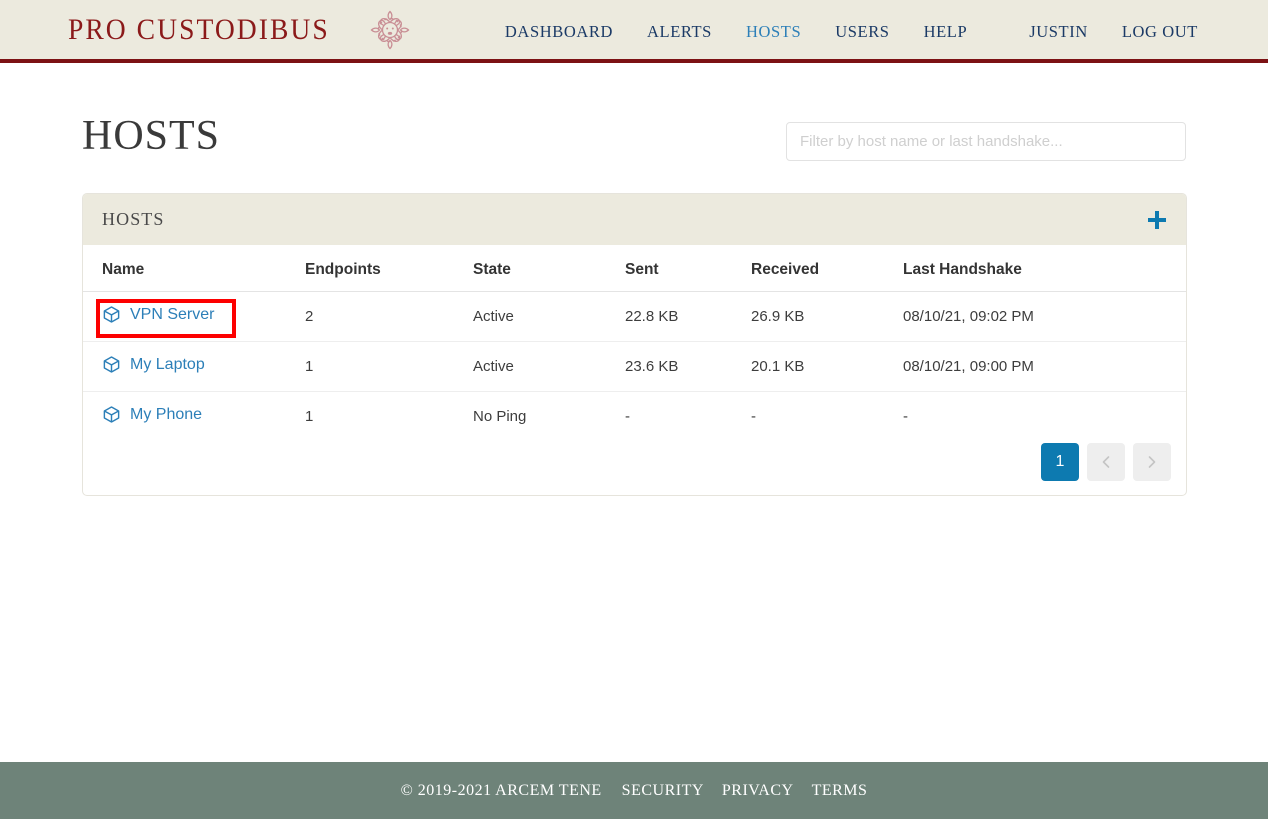 The image size is (1268, 819). What do you see at coordinates (753, 416) in the screenshot?
I see `cell-received: -` at bounding box center [753, 416].